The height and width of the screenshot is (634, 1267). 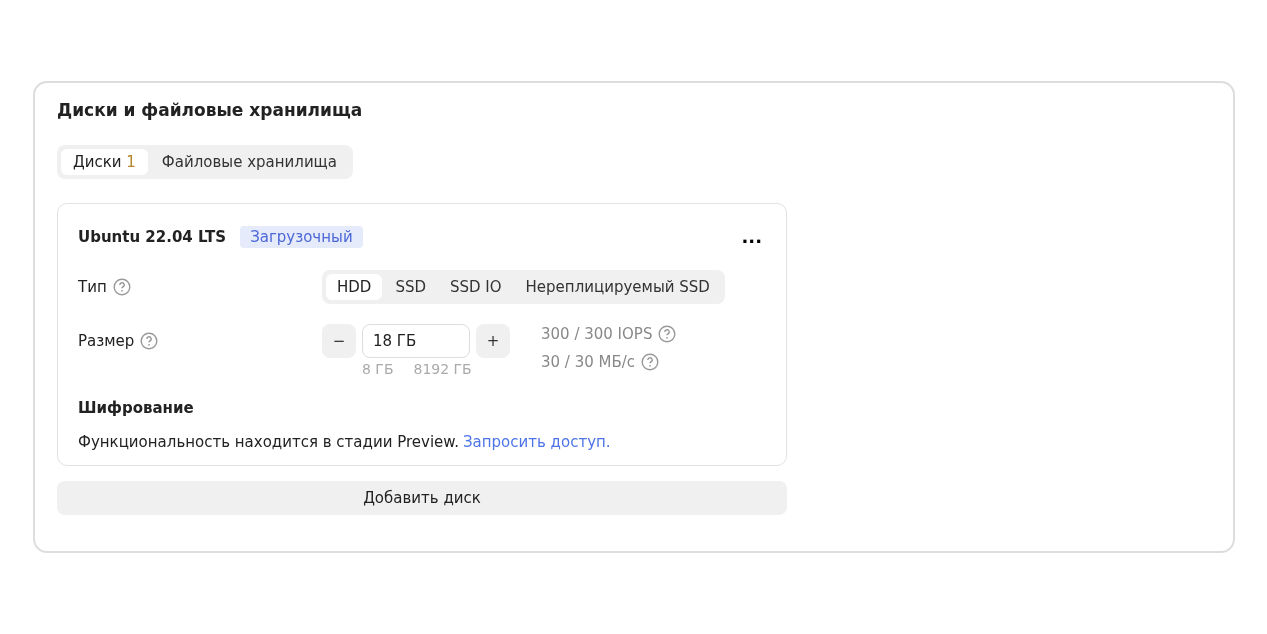 What do you see at coordinates (378, 369) in the screenshot?
I see `min-size: 8 ГБ` at bounding box center [378, 369].